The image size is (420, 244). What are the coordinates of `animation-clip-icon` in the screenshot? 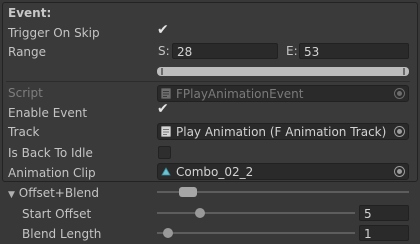 It's located at (166, 171).